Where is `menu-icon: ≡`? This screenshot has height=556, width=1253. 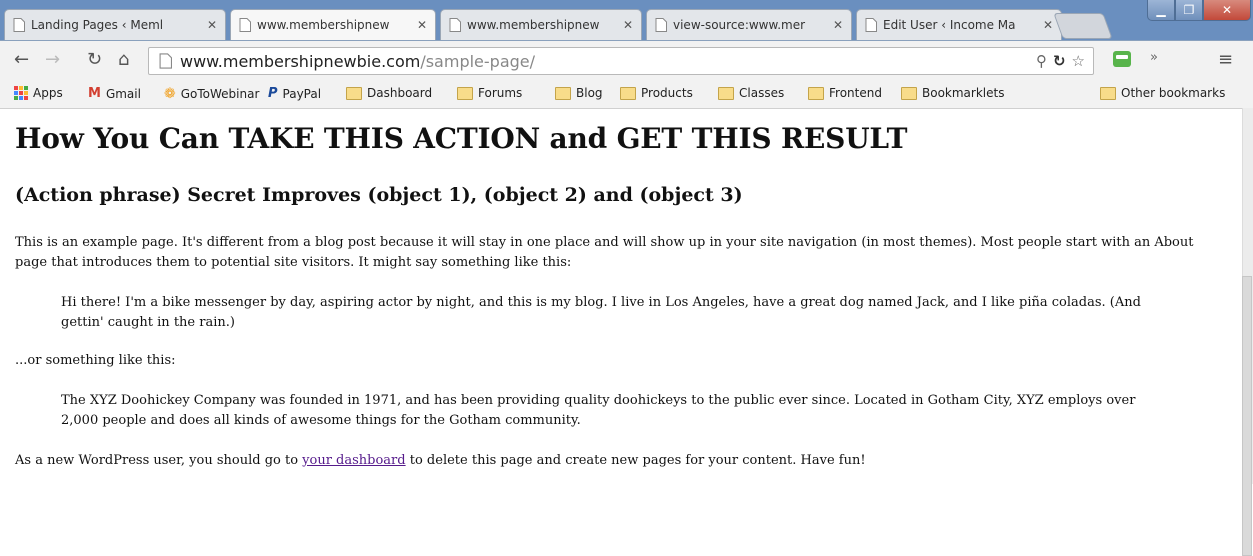 menu-icon: ≡ is located at coordinates (1225, 59).